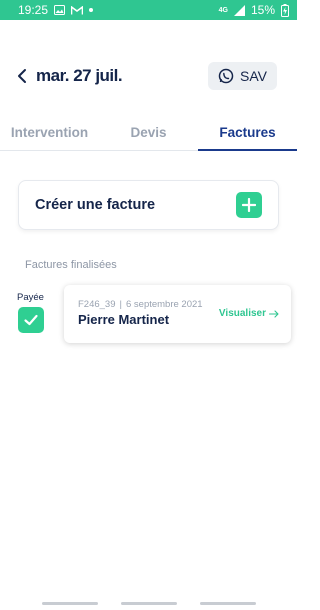  Describe the element at coordinates (77, 10) in the screenshot. I see `gmail-icon` at that location.